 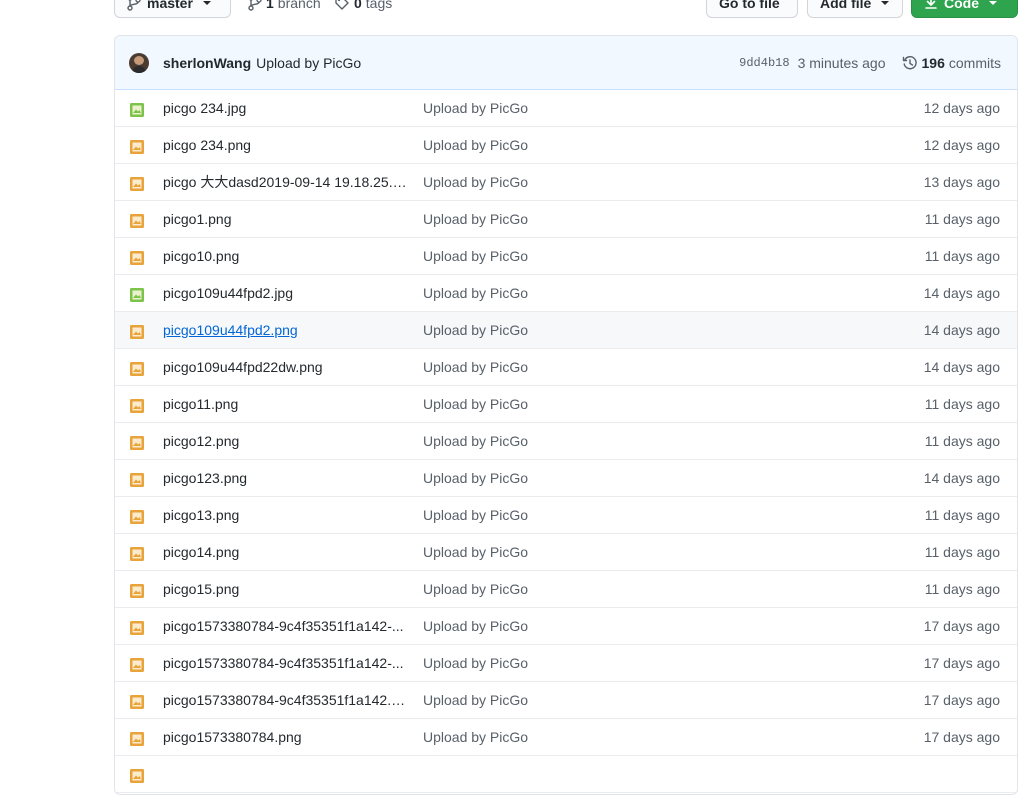 I want to click on file-name-link: picgo1573380784.png, so click(x=286, y=737).